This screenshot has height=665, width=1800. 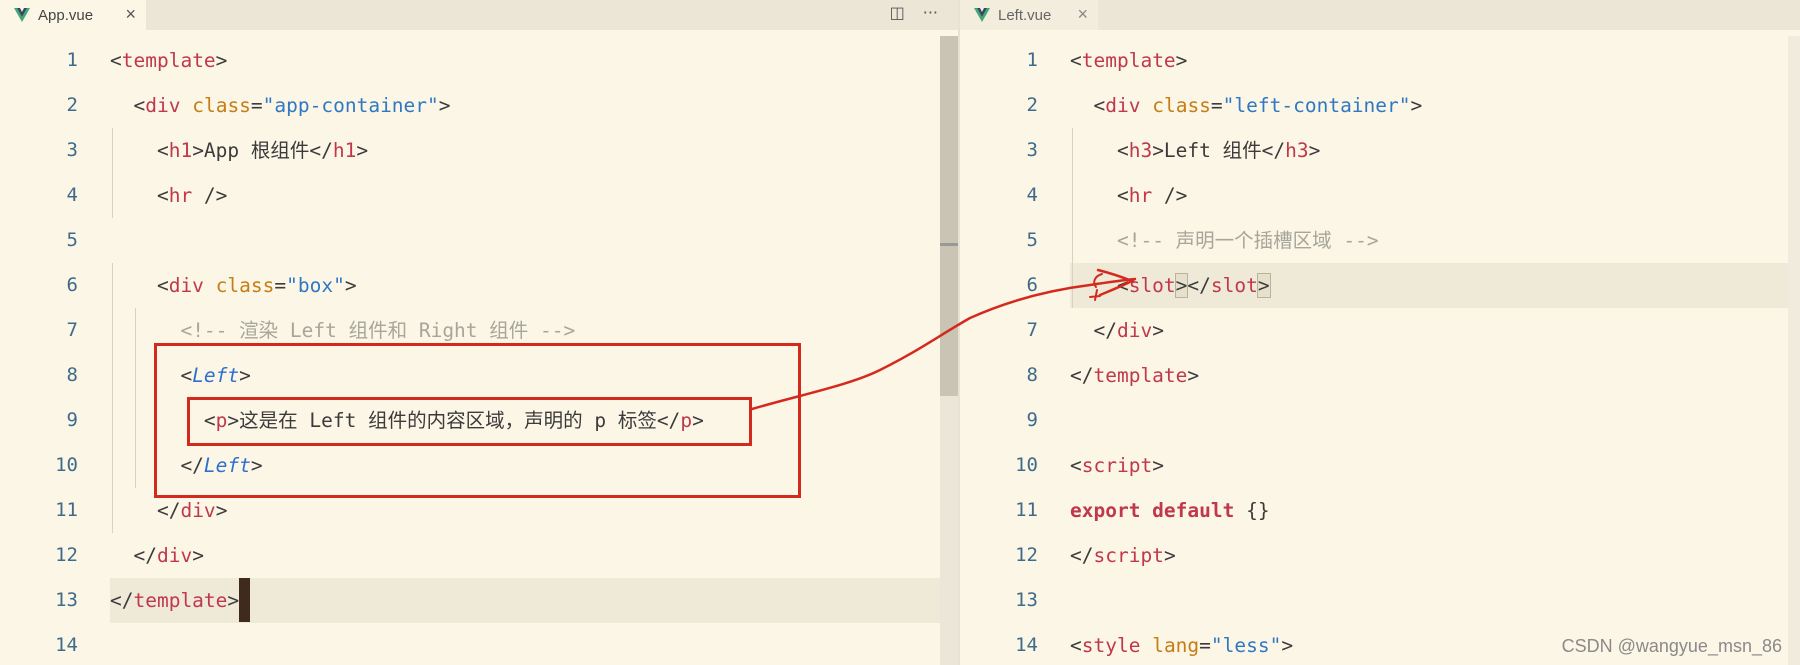 What do you see at coordinates (1380, 420) in the screenshot?
I see `code-line: 9` at bounding box center [1380, 420].